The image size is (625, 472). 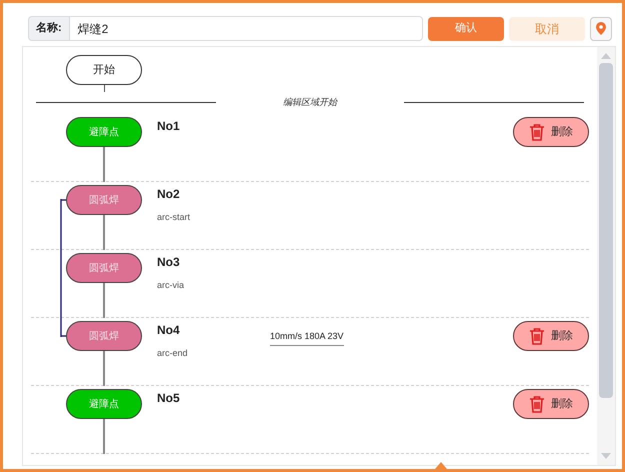 What do you see at coordinates (307, 338) in the screenshot?
I see `weld-params-label: 10mm/s 180A 23V` at bounding box center [307, 338].